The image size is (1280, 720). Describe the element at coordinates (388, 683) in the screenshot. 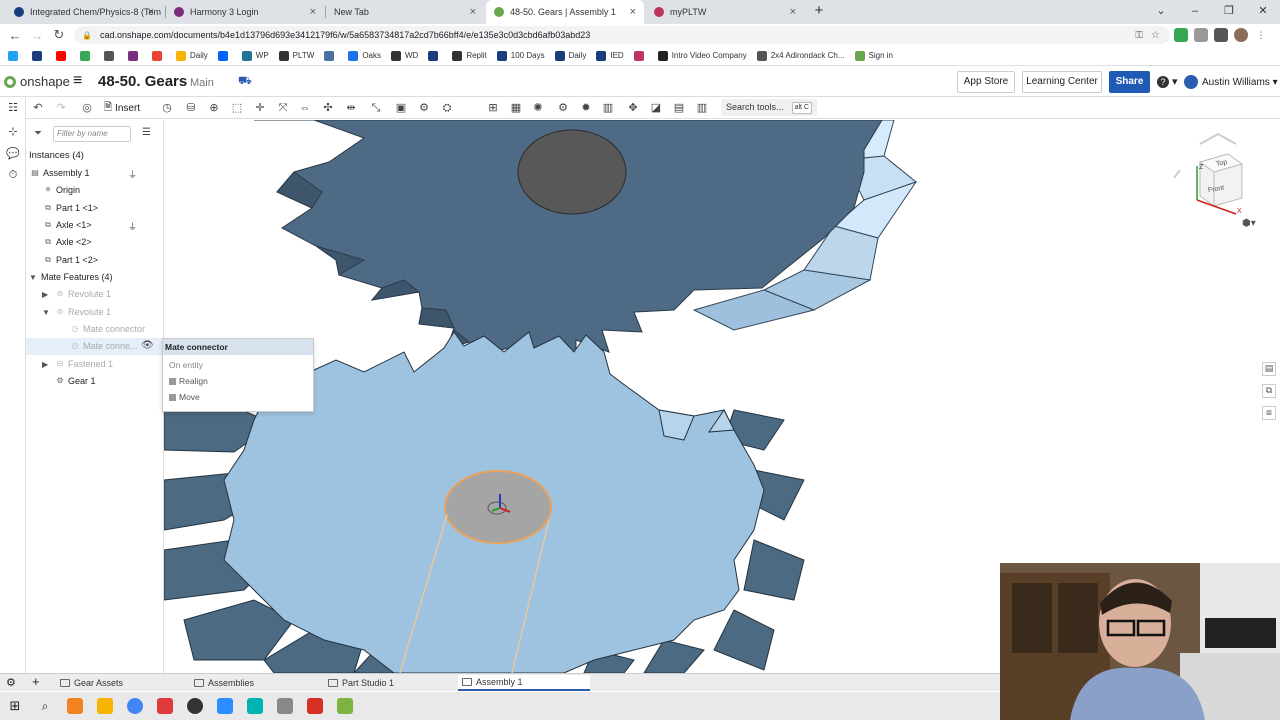

I see `doc-tab-part-studio: Part Studio 1` at that location.